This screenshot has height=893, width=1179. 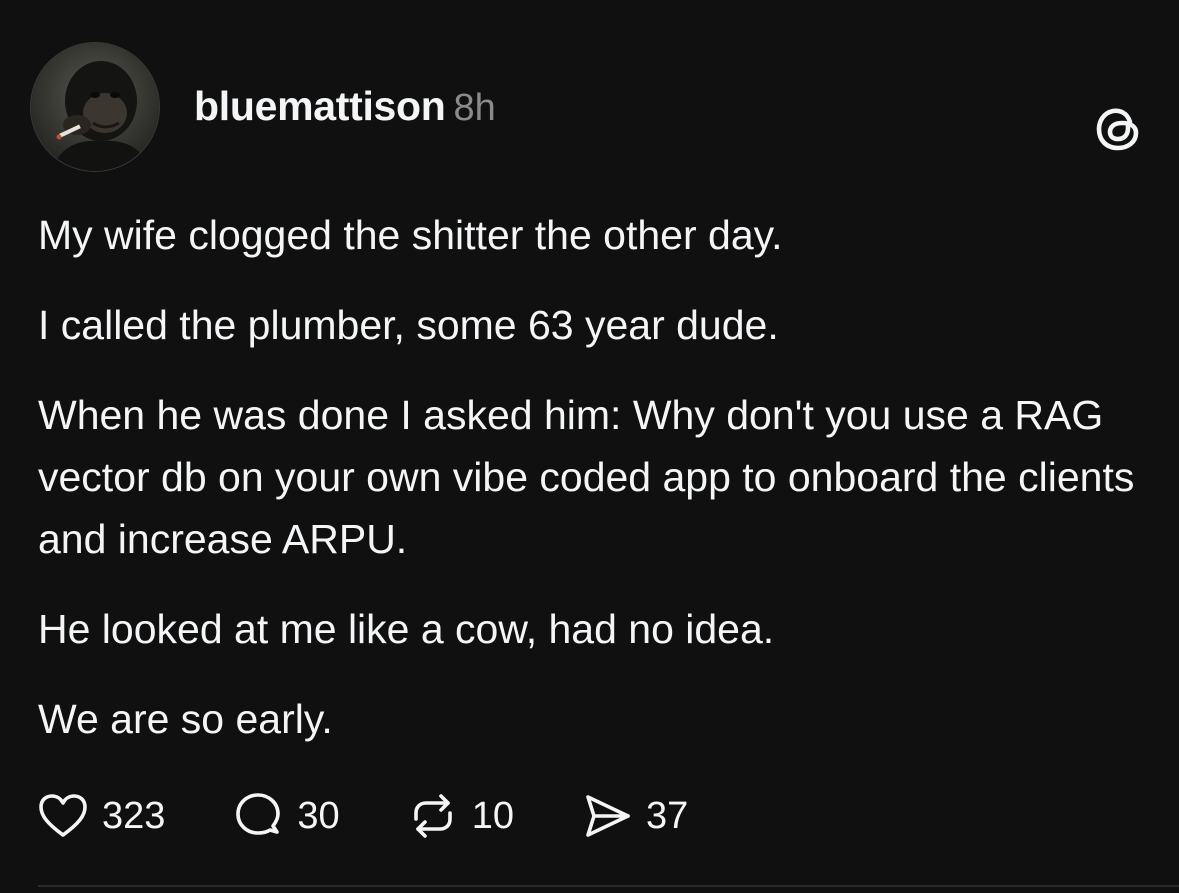 What do you see at coordinates (95, 107) in the screenshot?
I see `avatar` at bounding box center [95, 107].